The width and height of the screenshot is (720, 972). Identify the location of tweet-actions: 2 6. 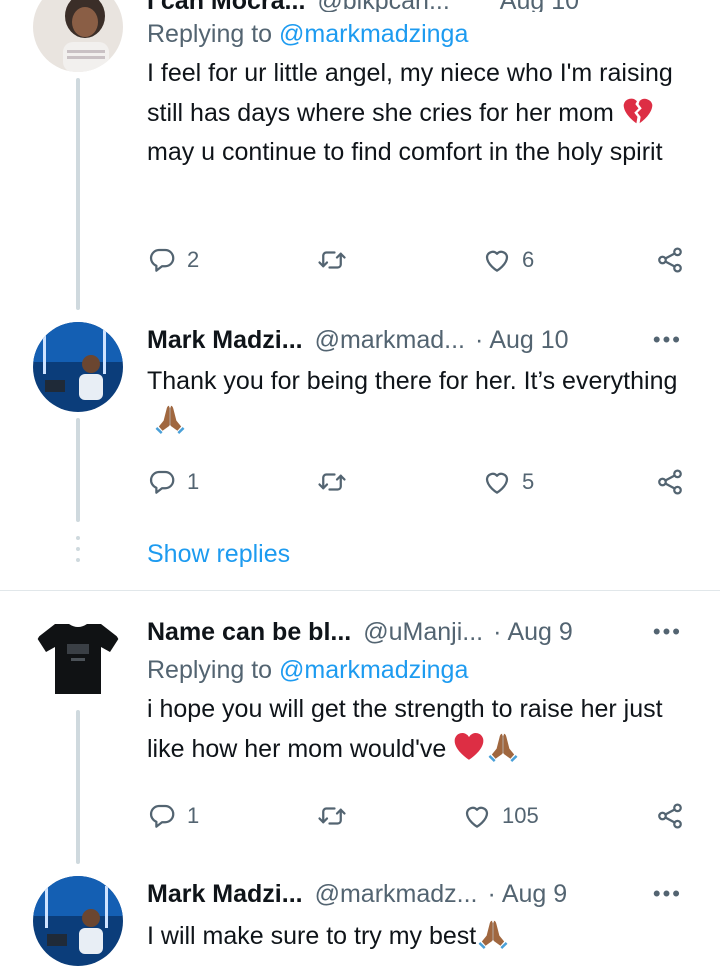
(419, 260).